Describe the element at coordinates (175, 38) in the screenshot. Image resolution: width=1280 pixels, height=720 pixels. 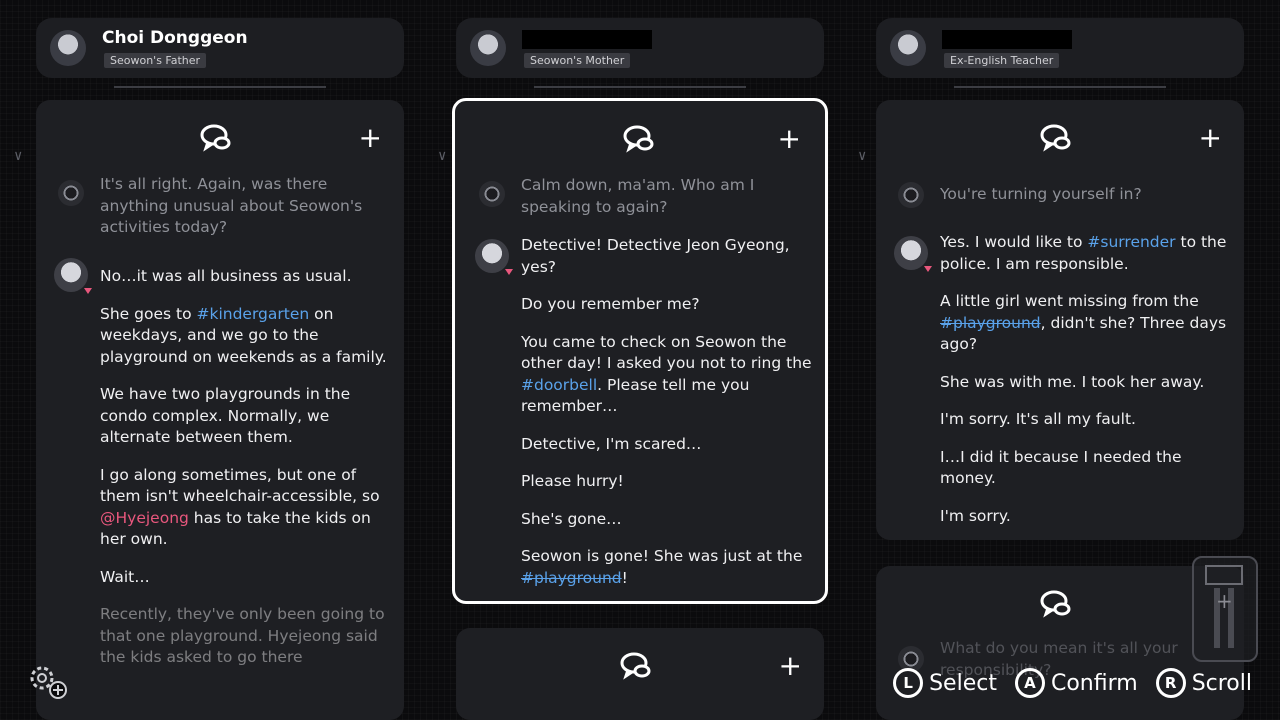
I see `contact-name: Choi Donggeon` at that location.